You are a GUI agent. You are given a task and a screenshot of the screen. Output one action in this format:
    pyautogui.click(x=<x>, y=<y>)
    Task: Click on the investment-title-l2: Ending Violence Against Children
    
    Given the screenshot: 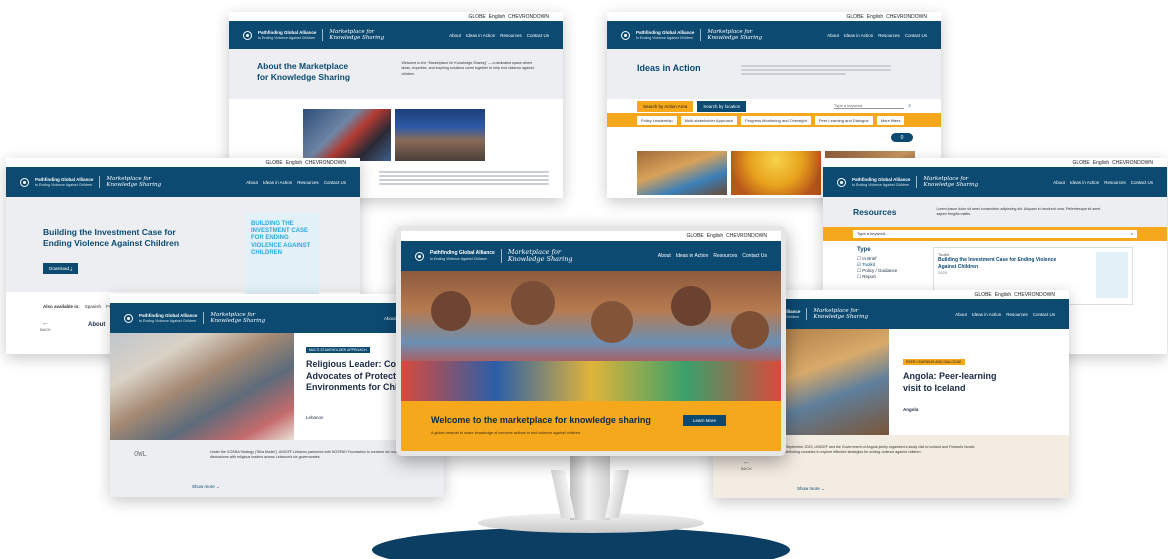 What is the action you would take?
    pyautogui.click(x=111, y=243)
    